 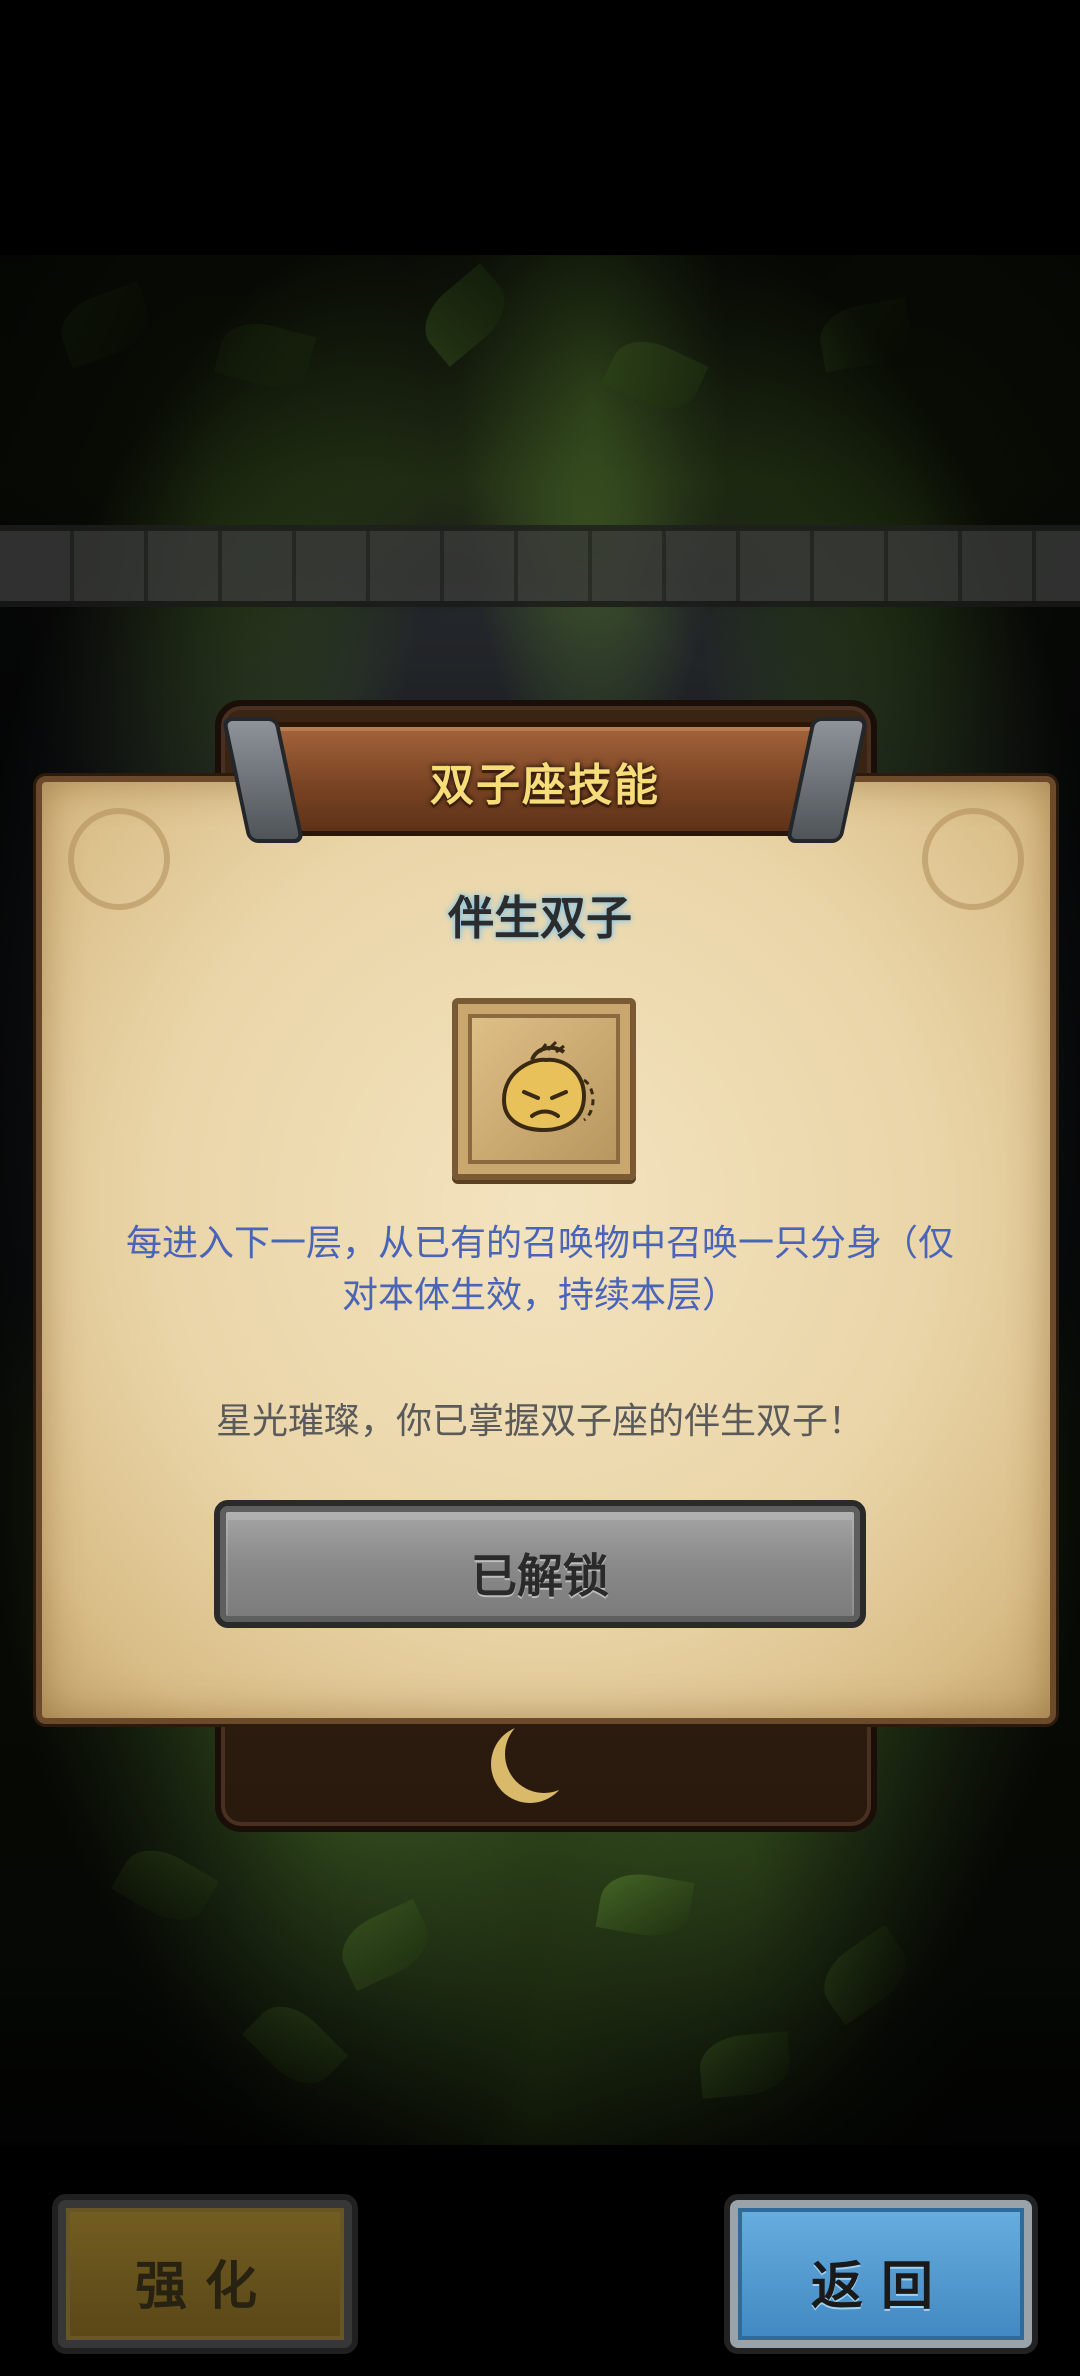 I want to click on crescent-moon-icon, so click(x=544, y=1754).